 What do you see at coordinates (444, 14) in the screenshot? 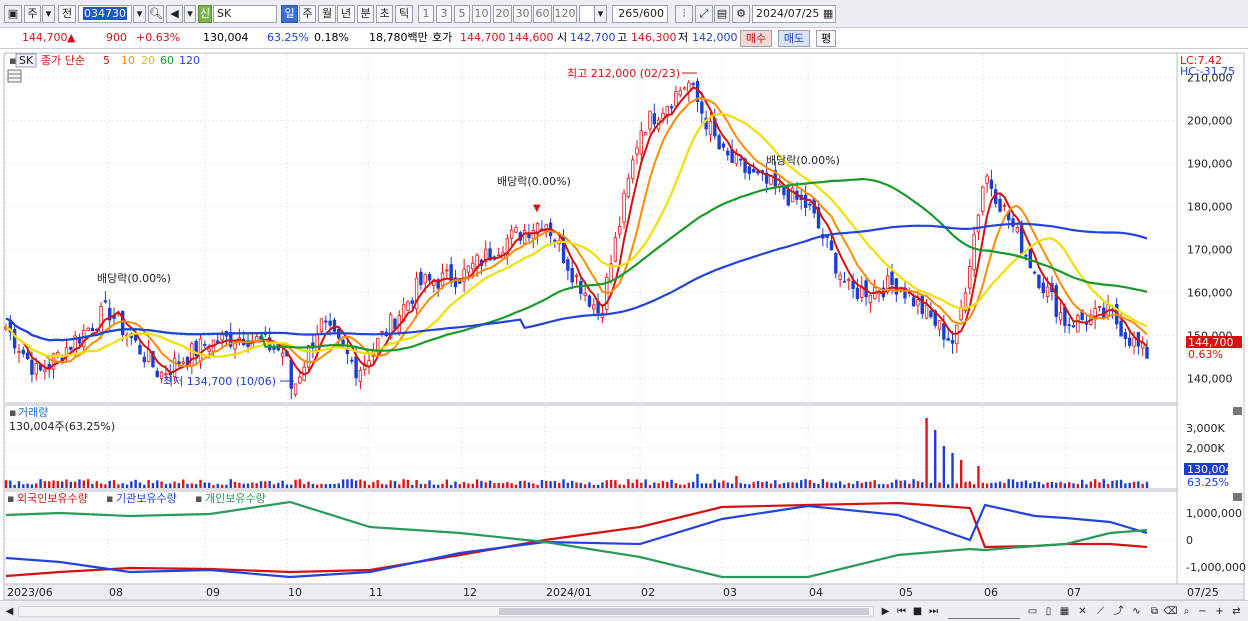
I see `interval-3: 3` at bounding box center [444, 14].